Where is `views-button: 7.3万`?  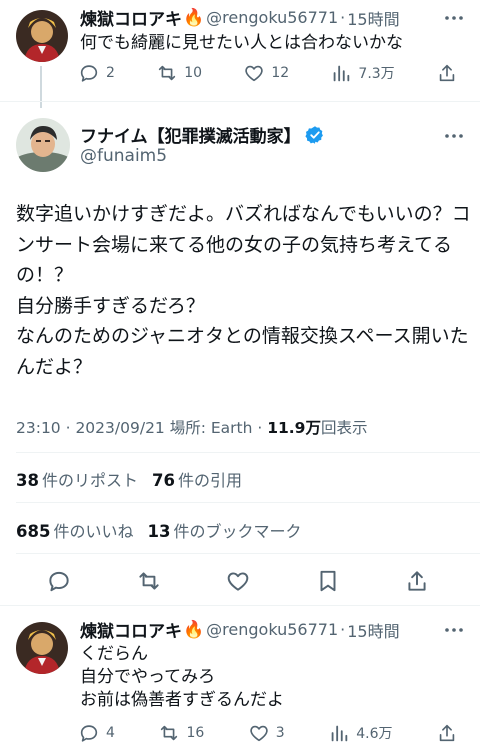 views-button: 7.3万 is located at coordinates (362, 73).